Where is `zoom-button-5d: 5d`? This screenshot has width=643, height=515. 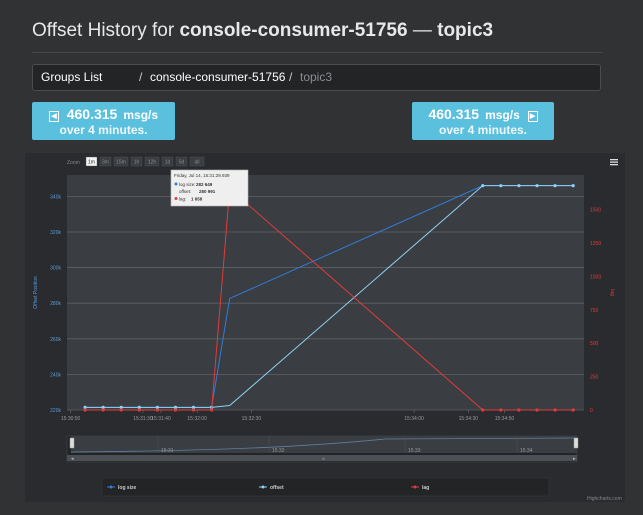
zoom-button-5d: 5d is located at coordinates (181, 161).